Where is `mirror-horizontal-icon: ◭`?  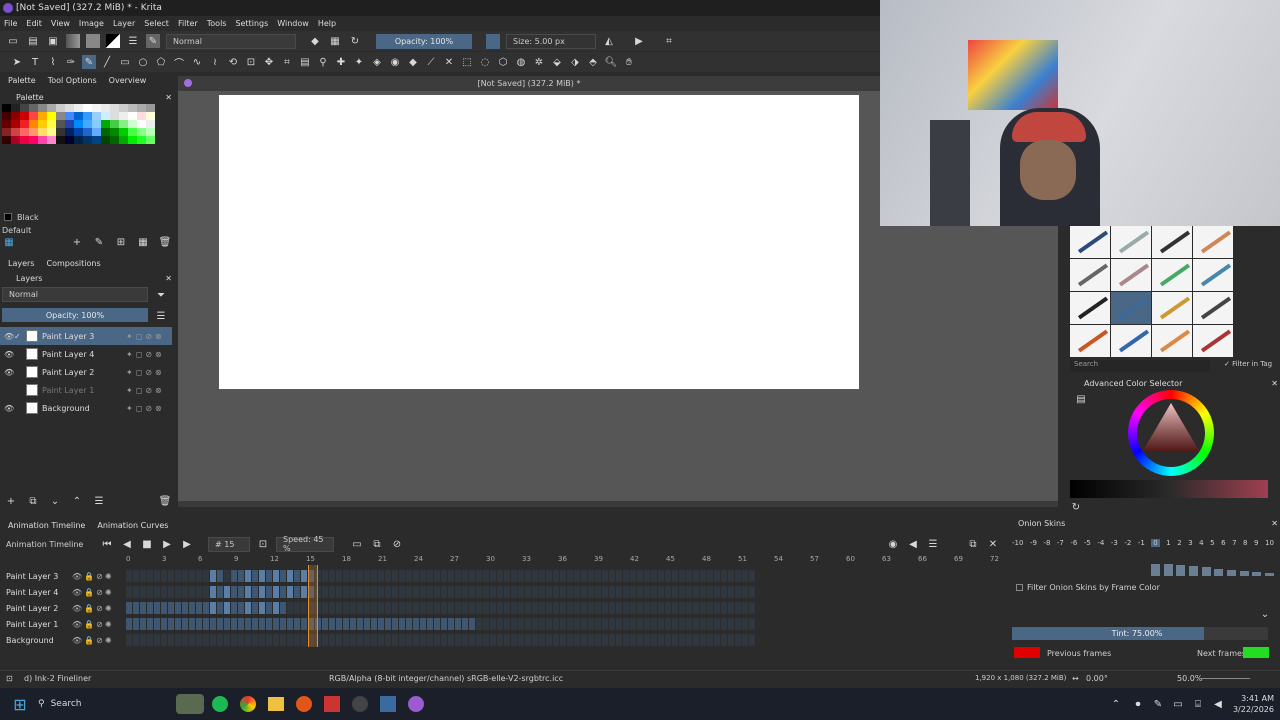
mirror-horizontal-icon: ◭ is located at coordinates (609, 41).